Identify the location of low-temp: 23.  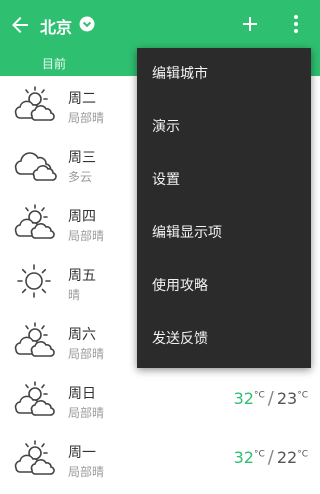
(287, 398).